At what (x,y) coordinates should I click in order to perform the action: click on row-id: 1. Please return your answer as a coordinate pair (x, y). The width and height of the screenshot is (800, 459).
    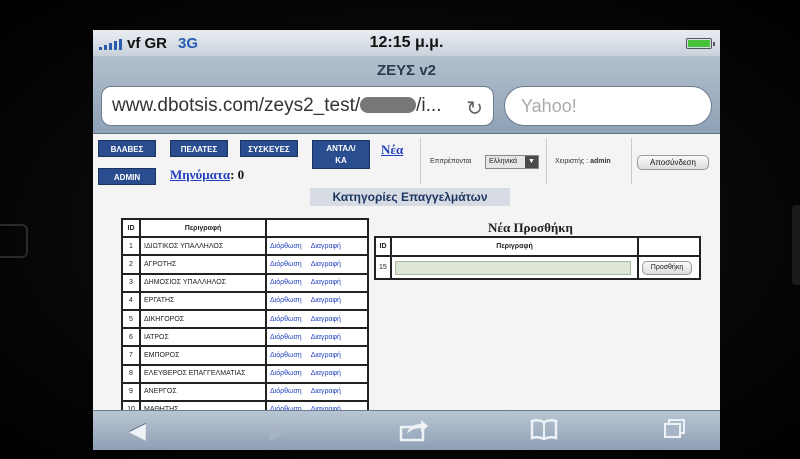
    Looking at the image, I should click on (131, 246).